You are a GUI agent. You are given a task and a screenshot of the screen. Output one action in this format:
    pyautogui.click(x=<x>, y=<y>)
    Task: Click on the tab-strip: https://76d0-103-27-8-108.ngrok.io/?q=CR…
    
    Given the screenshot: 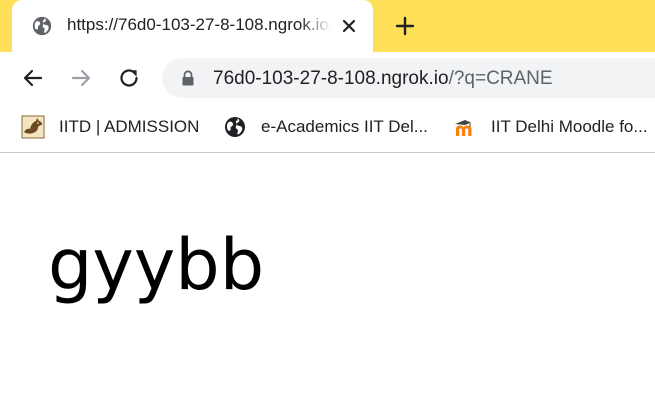 What is the action you would take?
    pyautogui.click(x=327, y=26)
    